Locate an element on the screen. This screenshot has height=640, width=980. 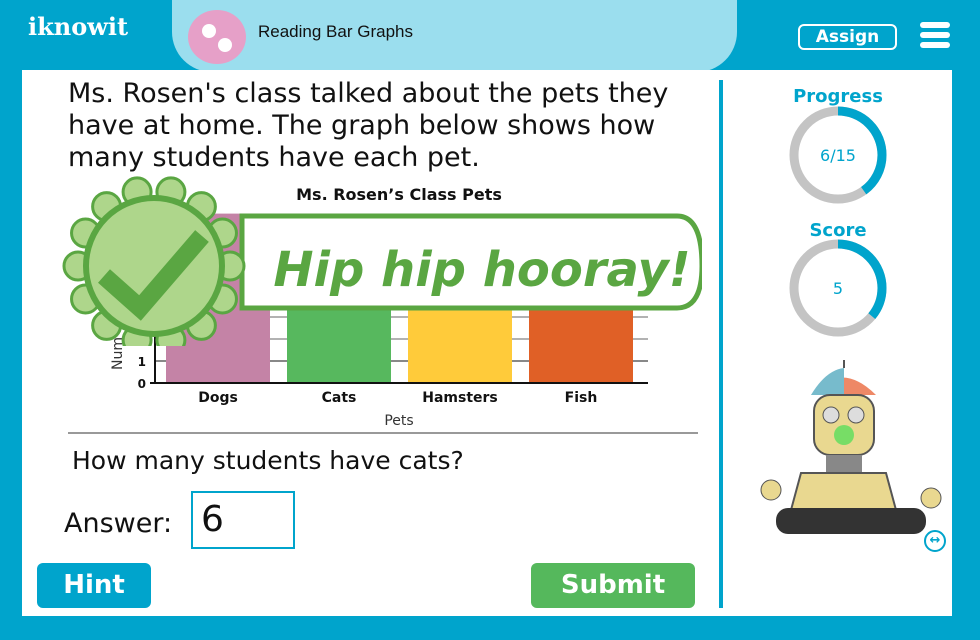
sub-question: How many students have cats? is located at coordinates (268, 460).